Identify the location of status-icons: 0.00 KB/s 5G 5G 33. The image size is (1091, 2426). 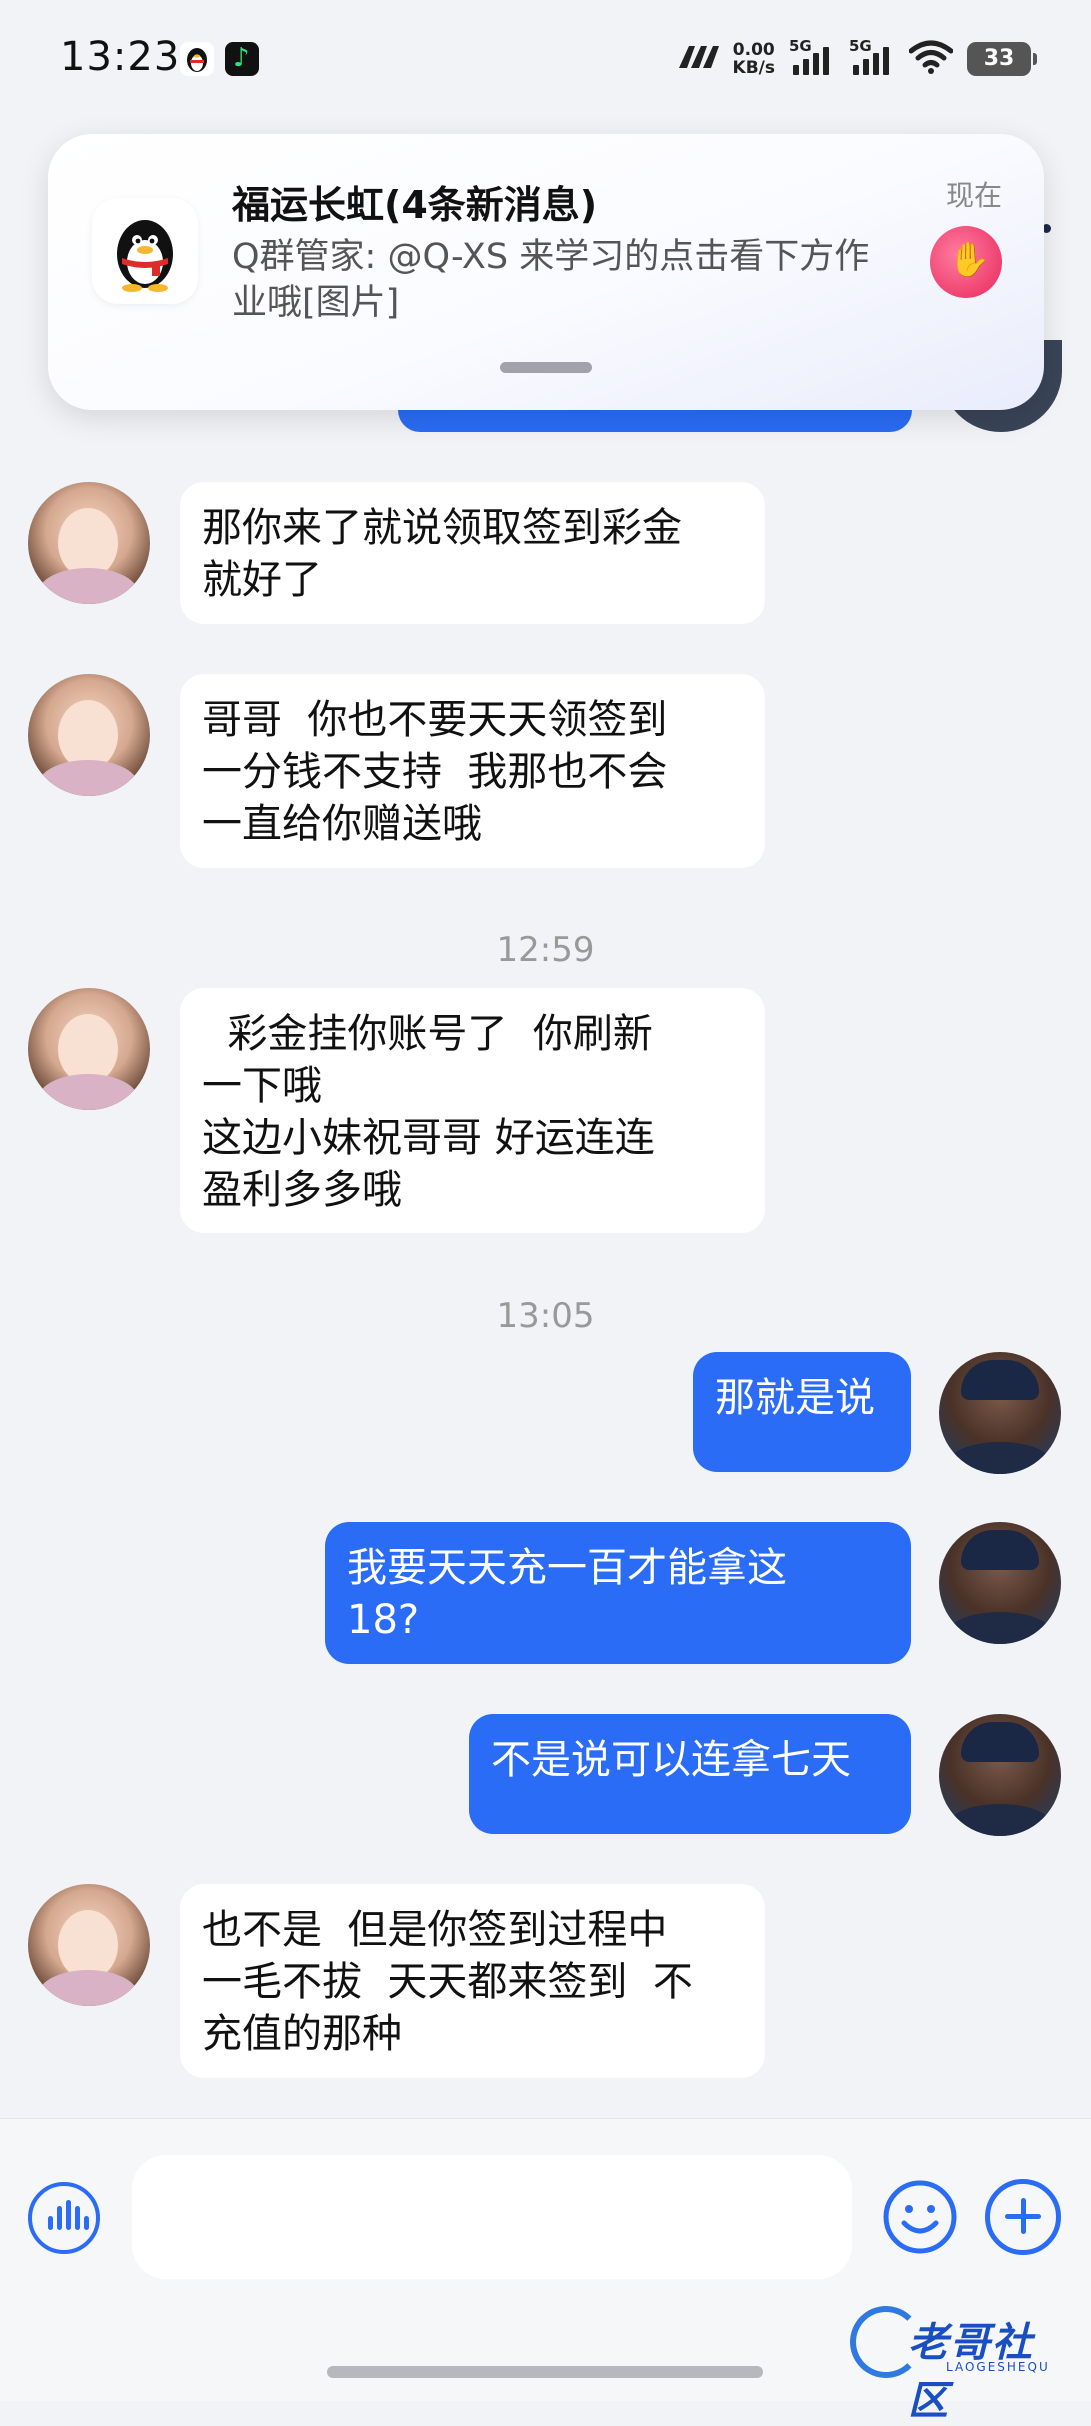
(856, 59).